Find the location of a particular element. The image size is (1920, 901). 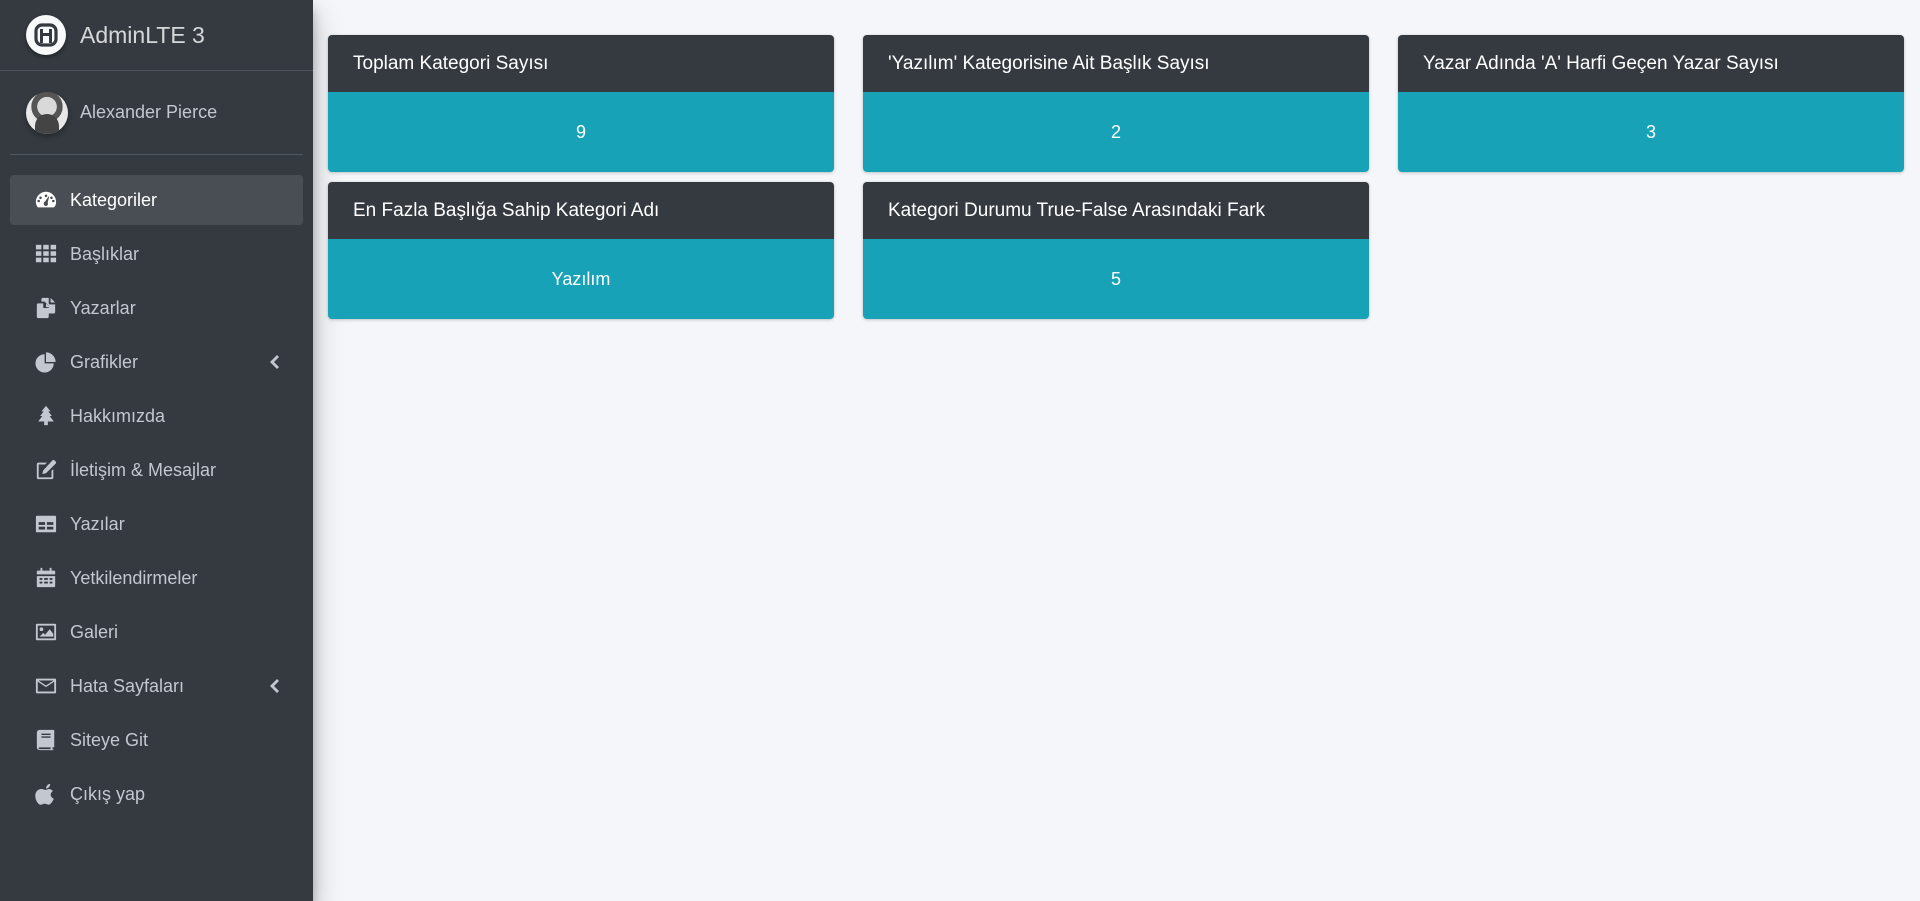

sidebar-item-label: Yetkilendirmeler is located at coordinates (134, 577).